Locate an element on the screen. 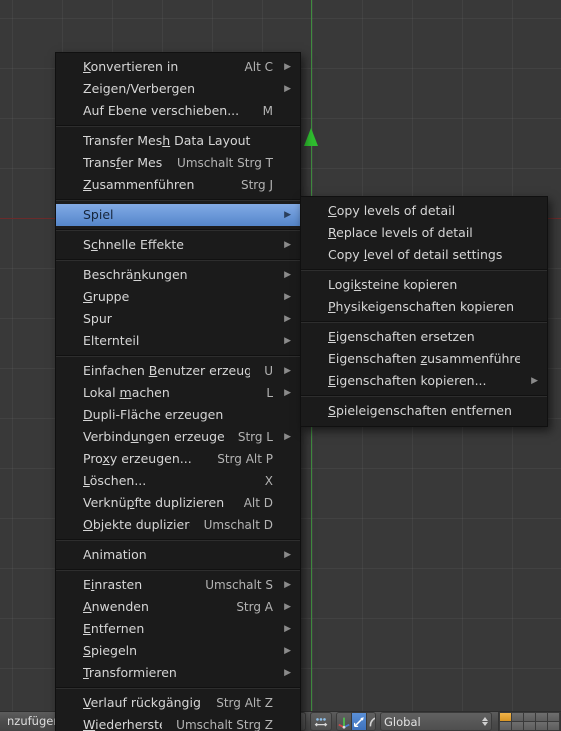  menu-item-label: Animation is located at coordinates (115, 554).